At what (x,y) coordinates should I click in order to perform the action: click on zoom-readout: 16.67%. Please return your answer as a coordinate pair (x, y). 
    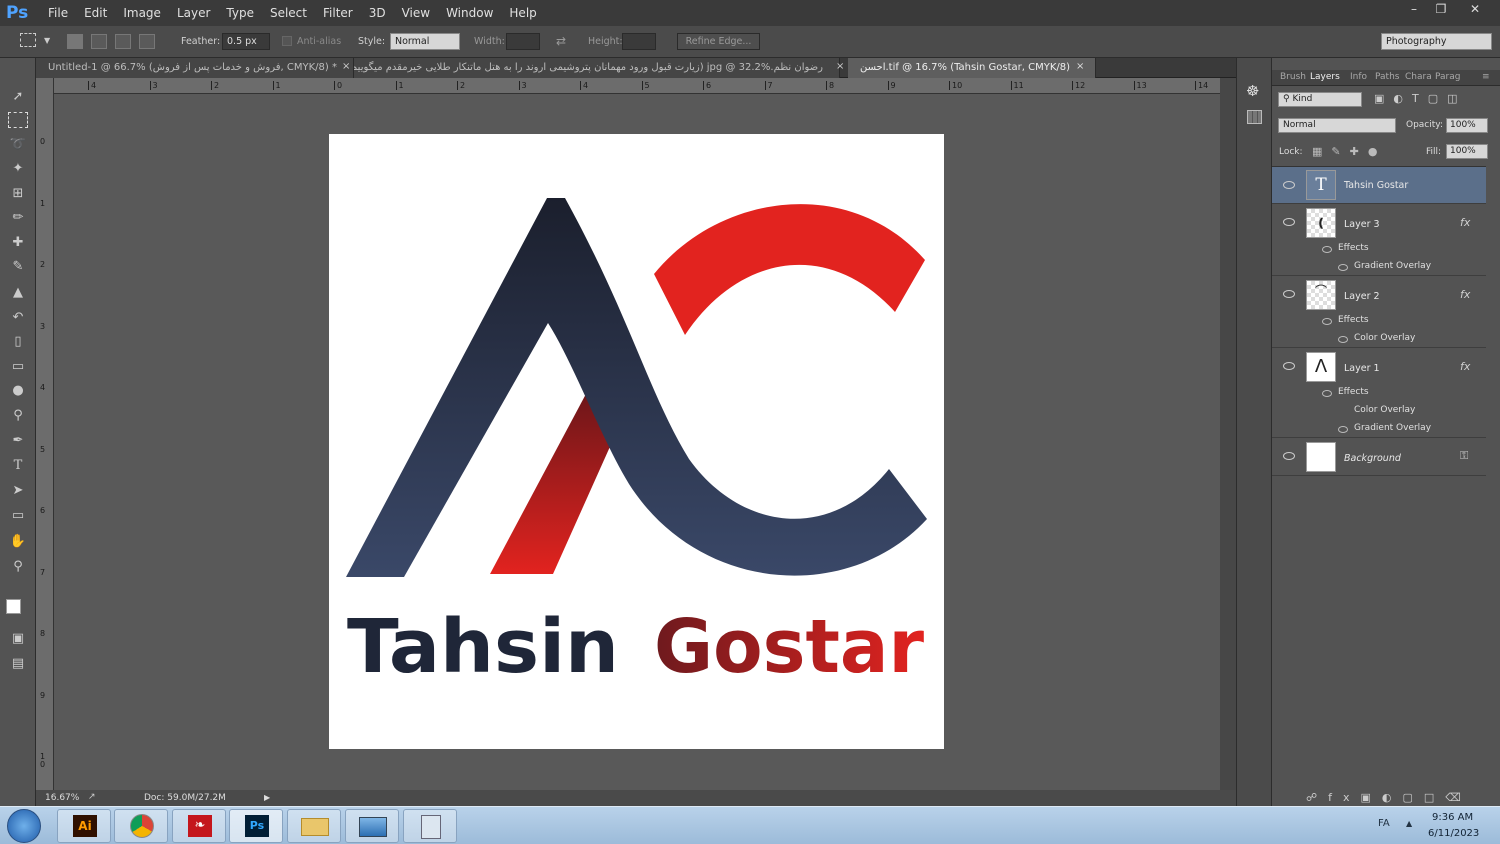
    Looking at the image, I should click on (62, 798).